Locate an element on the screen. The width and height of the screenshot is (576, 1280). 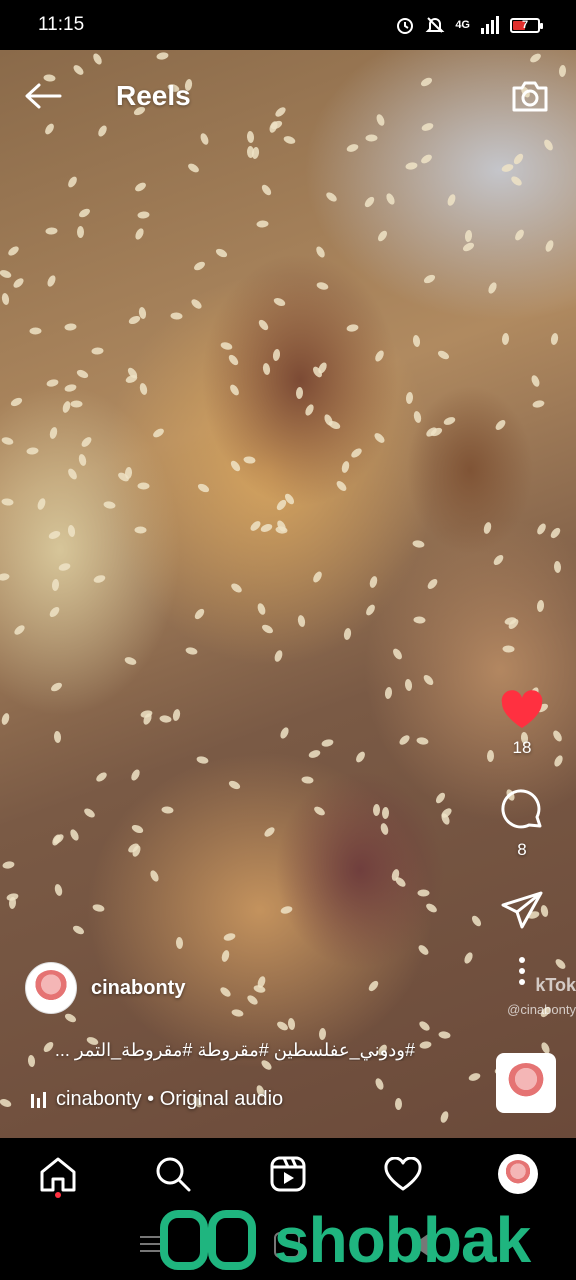
nav-reels is located at coordinates (288, 1174).